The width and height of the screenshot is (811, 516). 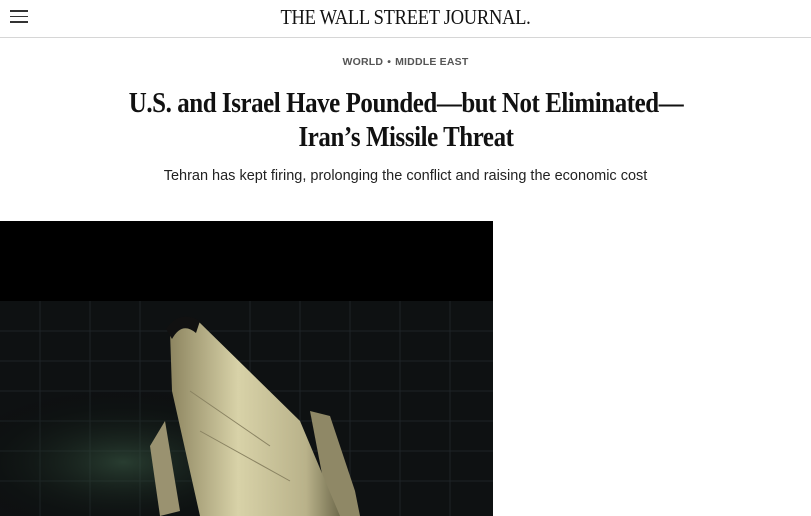 I want to click on top-navigation-bar: THE WALL STREET JOURNAL., so click(x=405, y=19).